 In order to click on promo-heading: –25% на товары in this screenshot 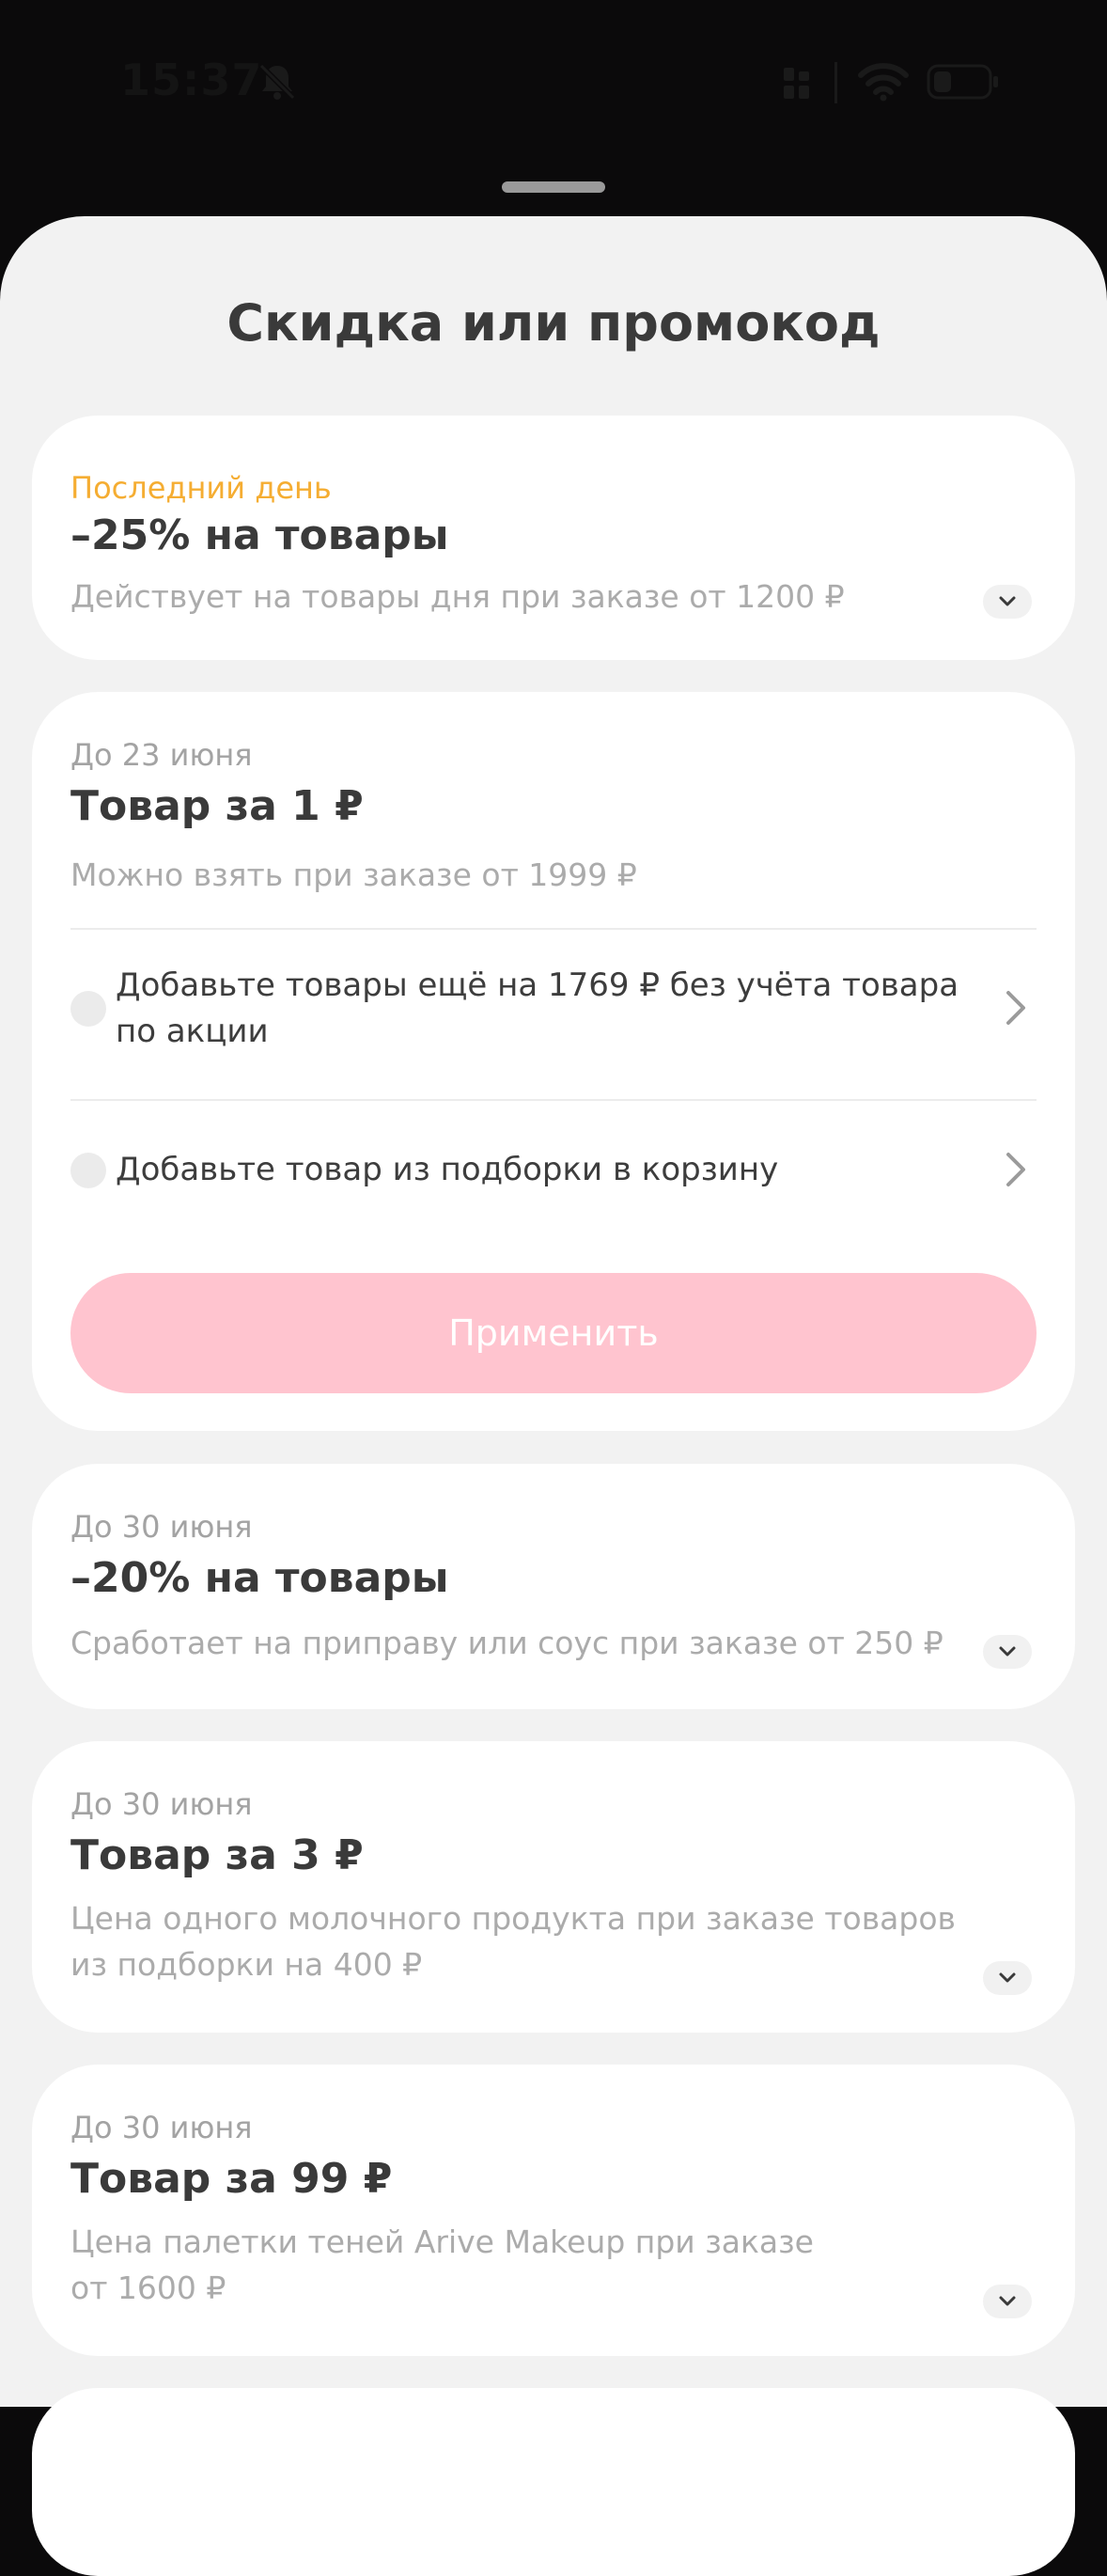, I will do `click(259, 535)`.